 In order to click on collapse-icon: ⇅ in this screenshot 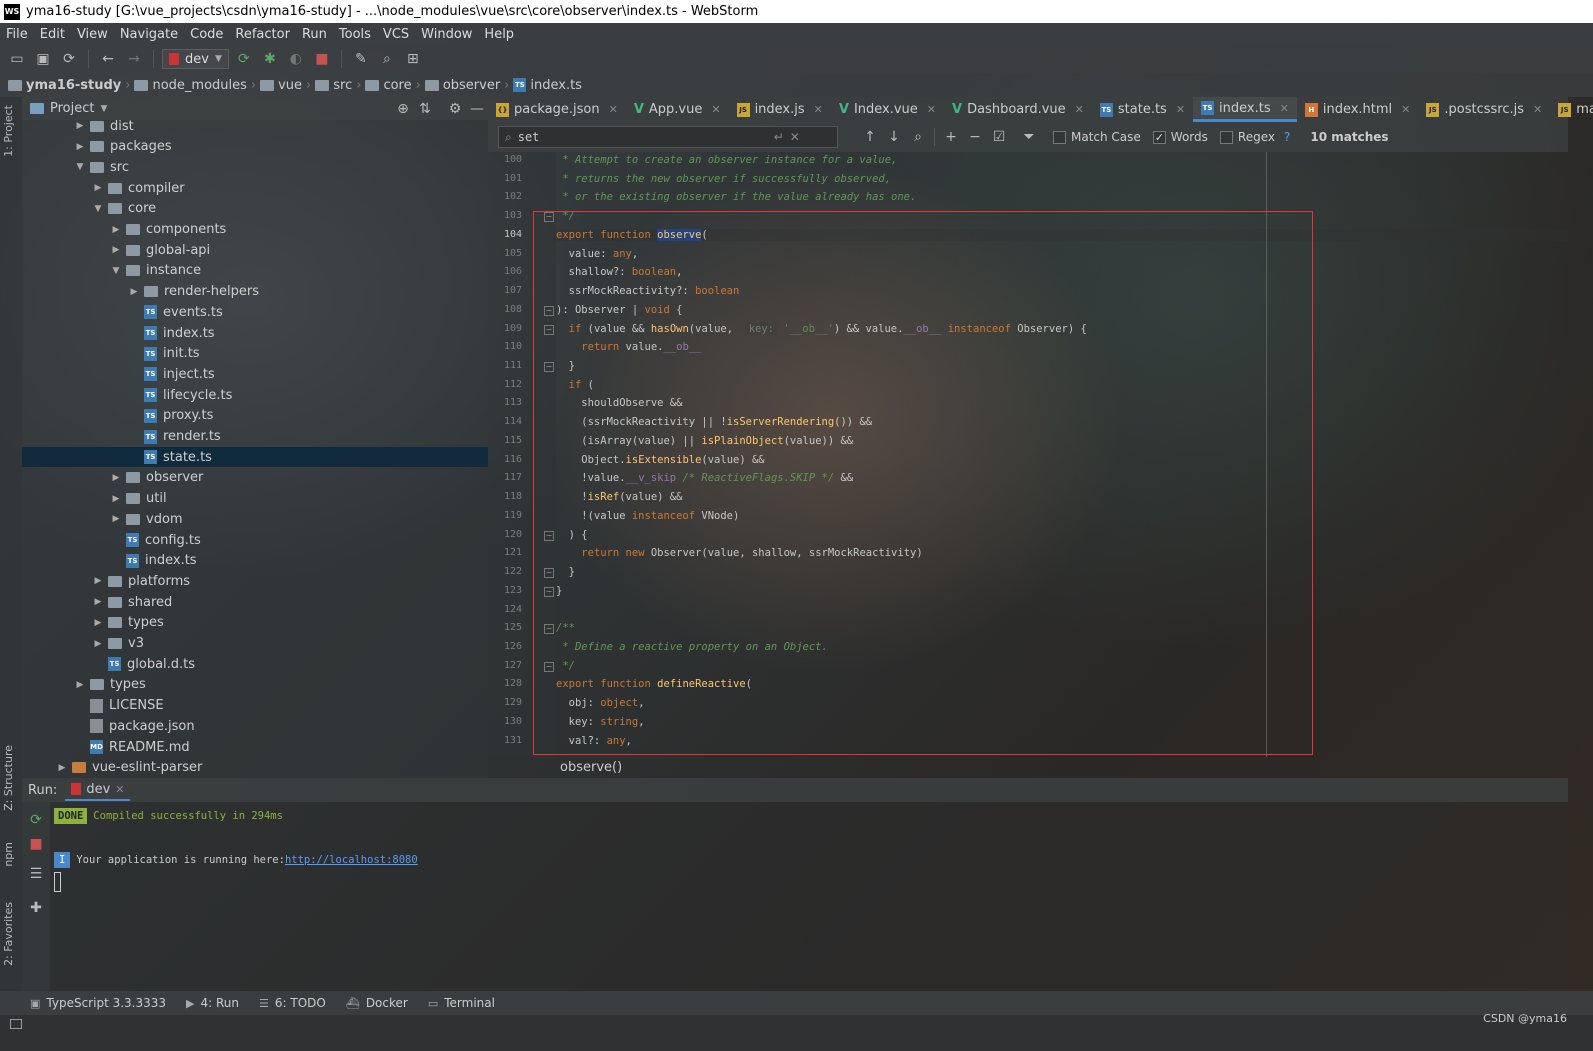, I will do `click(425, 109)`.